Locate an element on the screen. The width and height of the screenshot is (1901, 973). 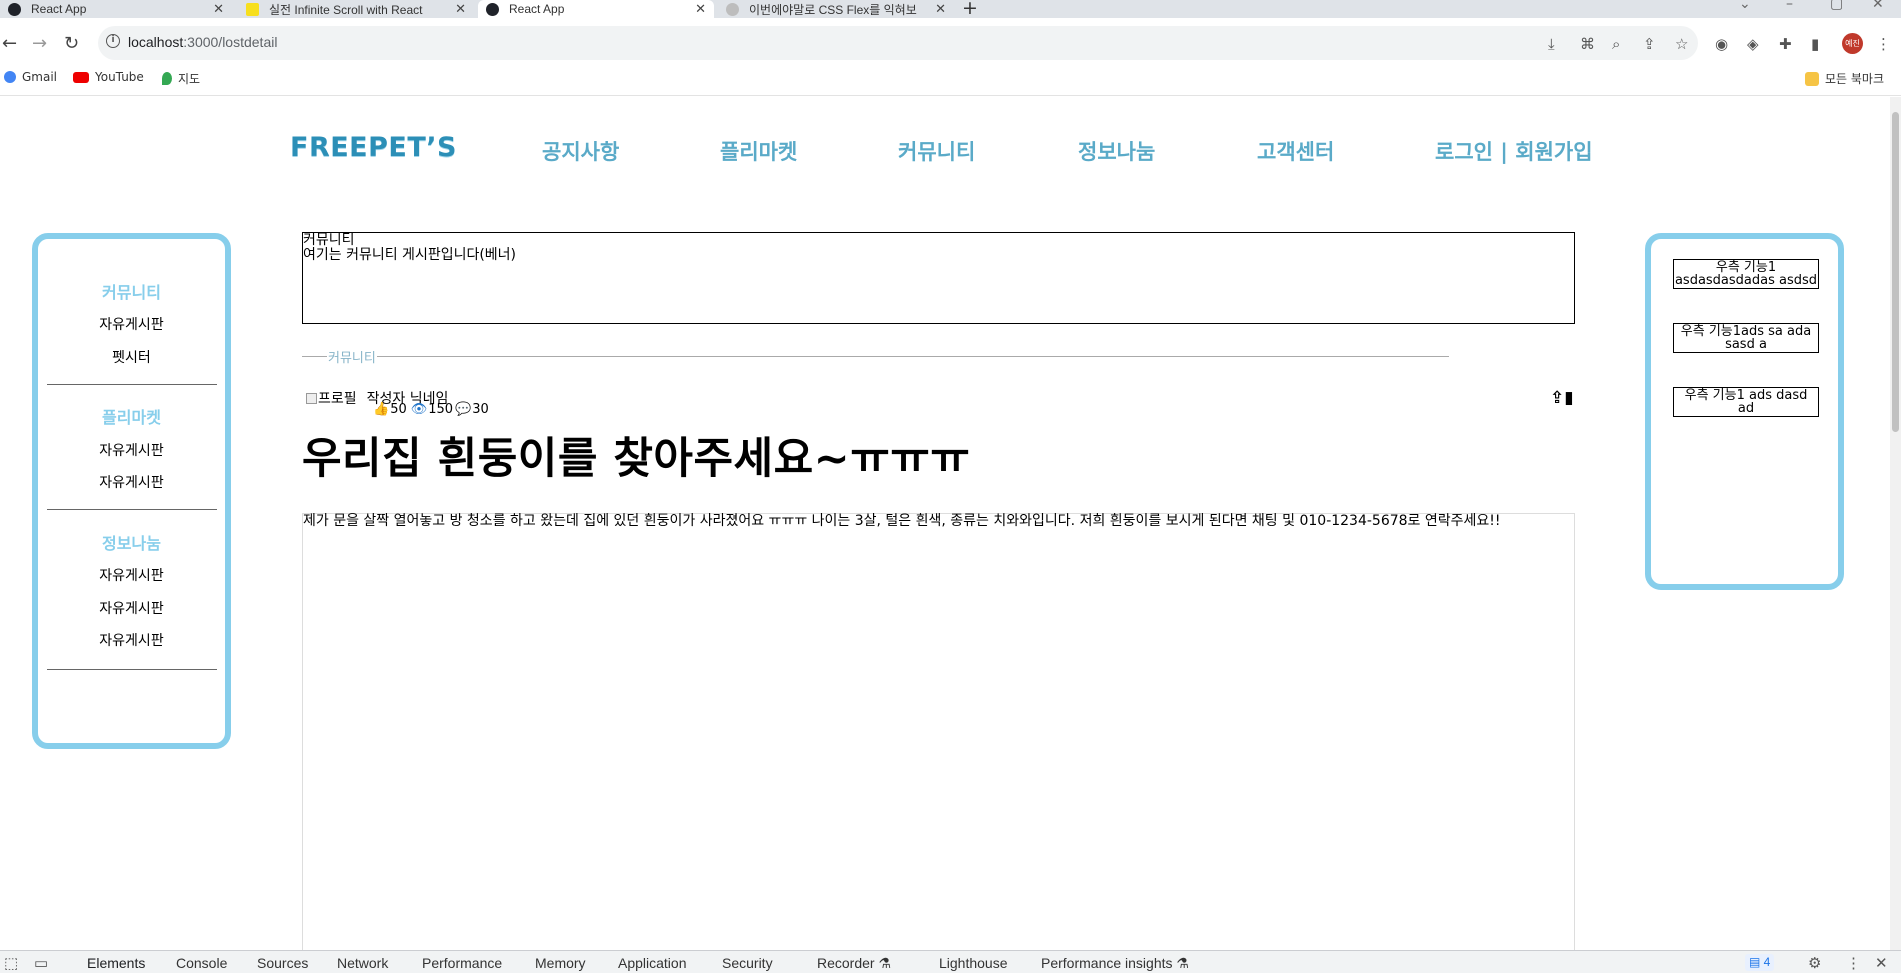
scrollbar-thumb is located at coordinates (1895, 272).